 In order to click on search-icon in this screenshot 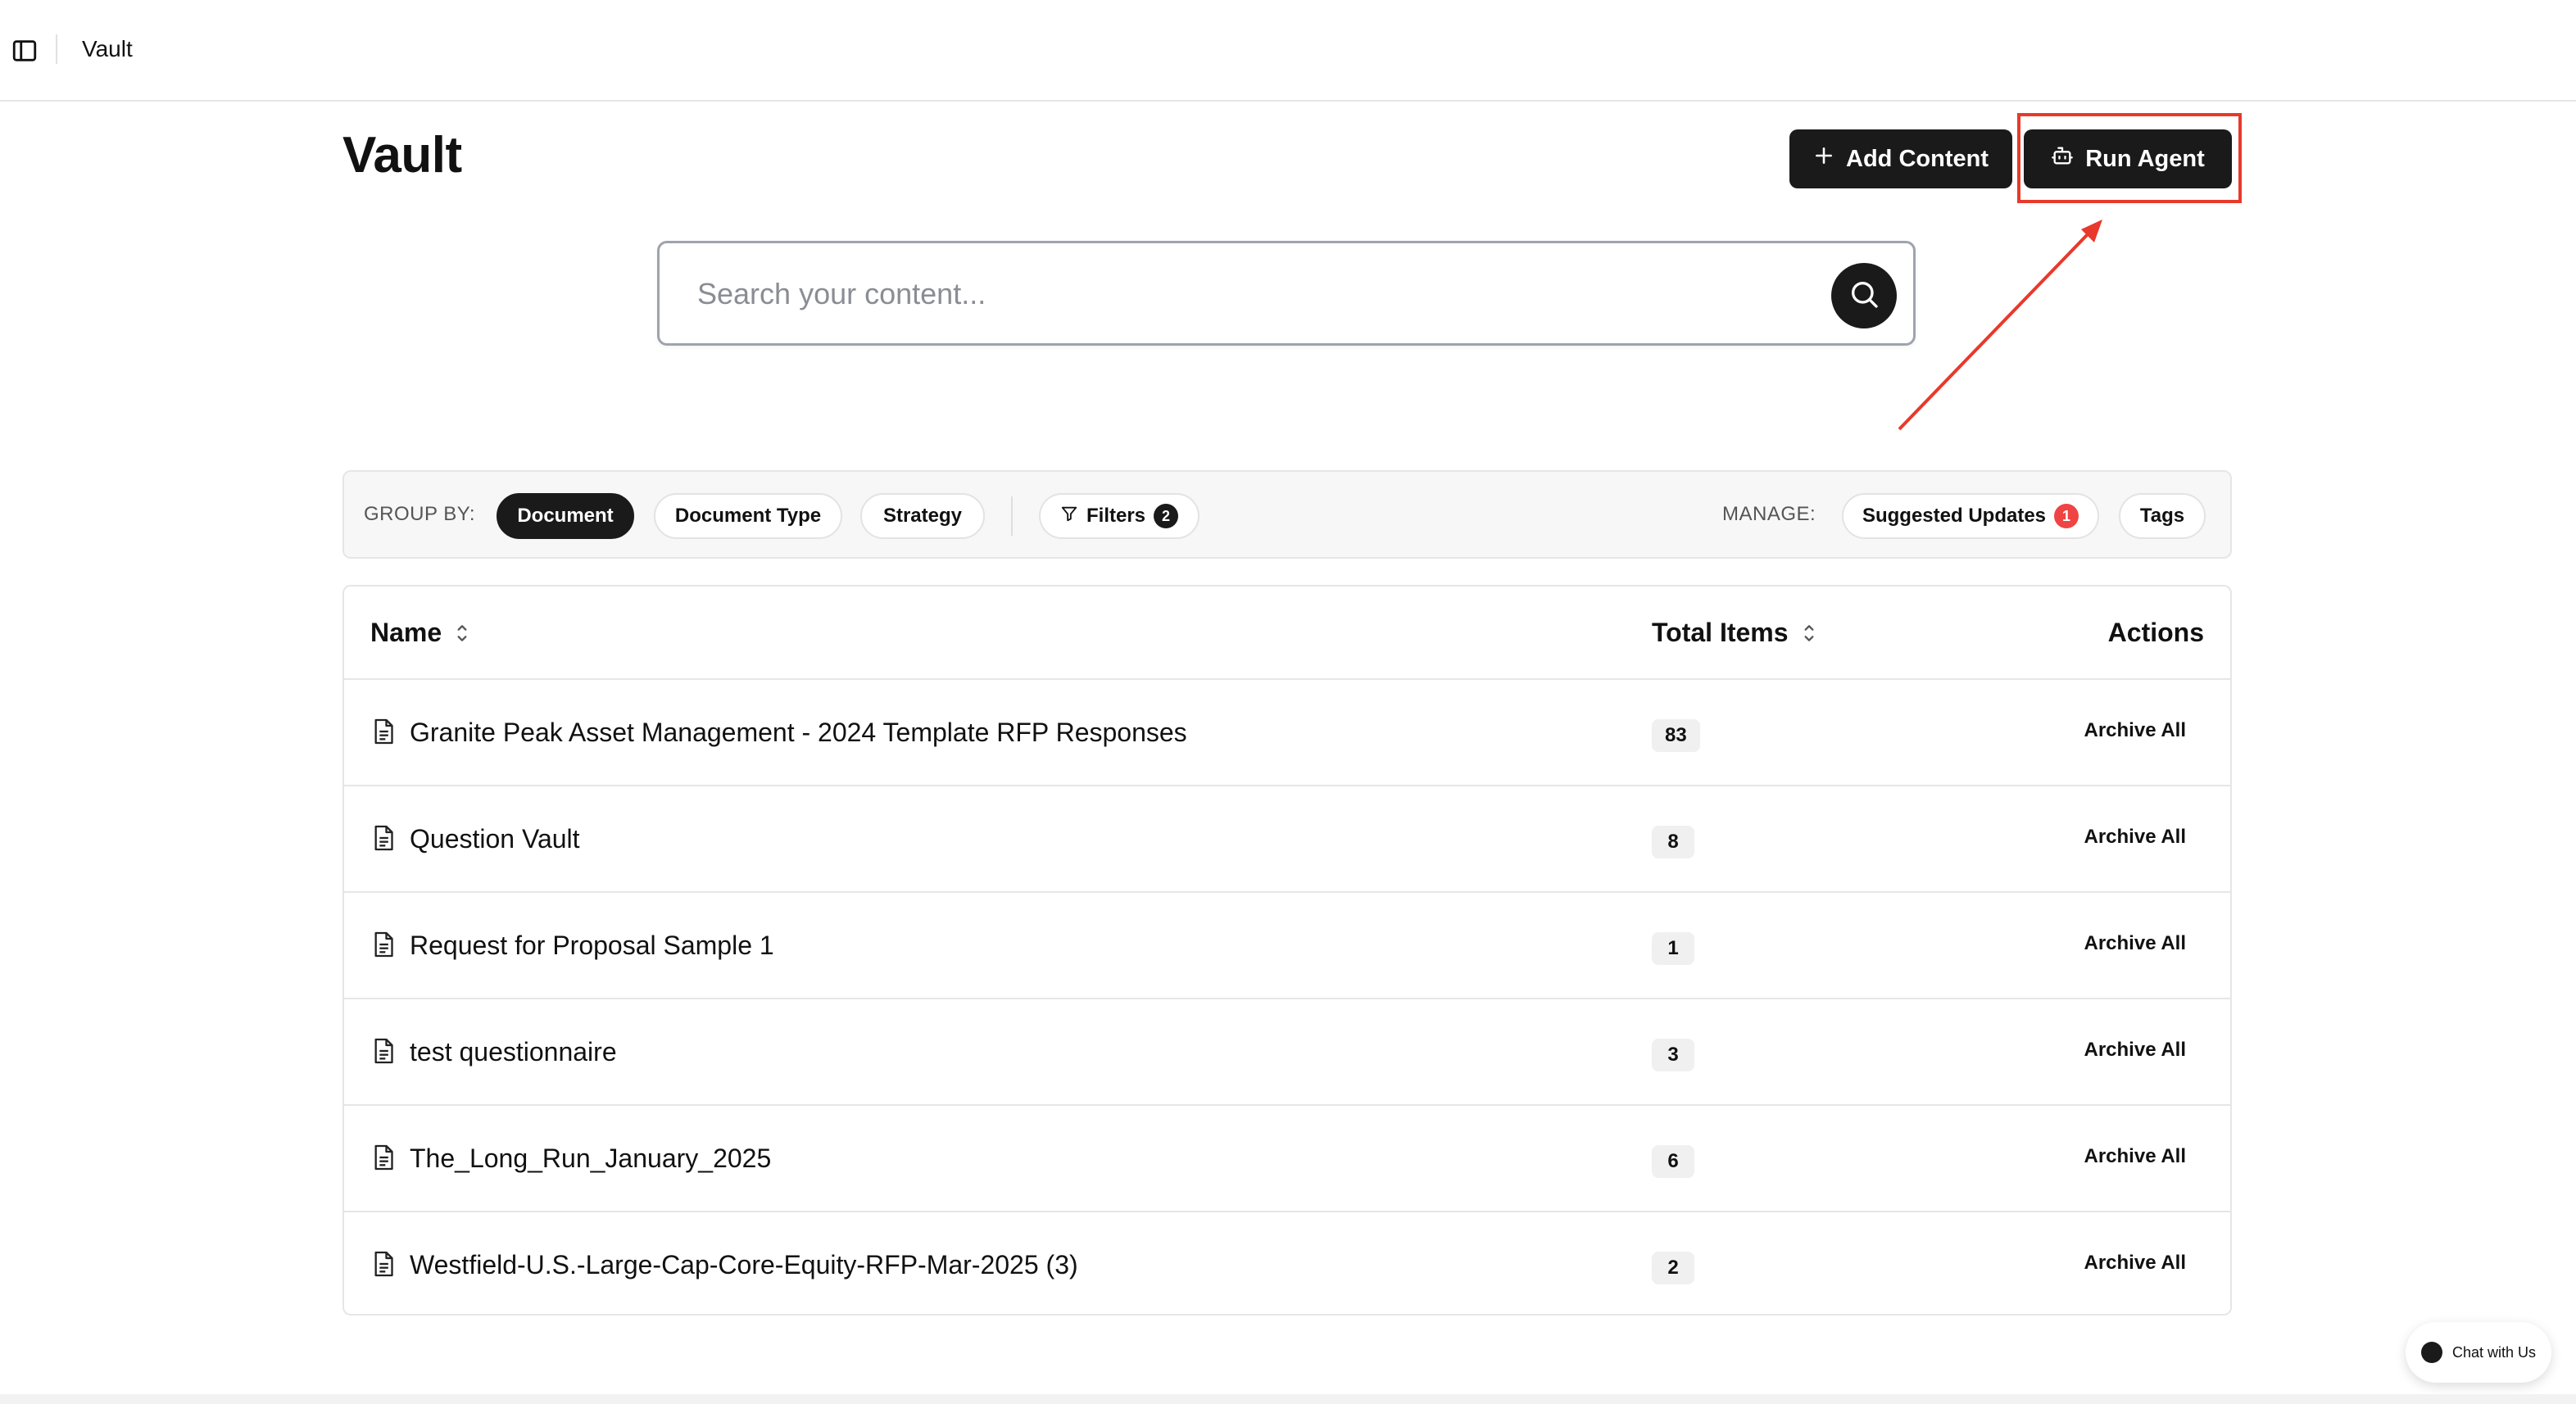, I will do `click(1864, 296)`.